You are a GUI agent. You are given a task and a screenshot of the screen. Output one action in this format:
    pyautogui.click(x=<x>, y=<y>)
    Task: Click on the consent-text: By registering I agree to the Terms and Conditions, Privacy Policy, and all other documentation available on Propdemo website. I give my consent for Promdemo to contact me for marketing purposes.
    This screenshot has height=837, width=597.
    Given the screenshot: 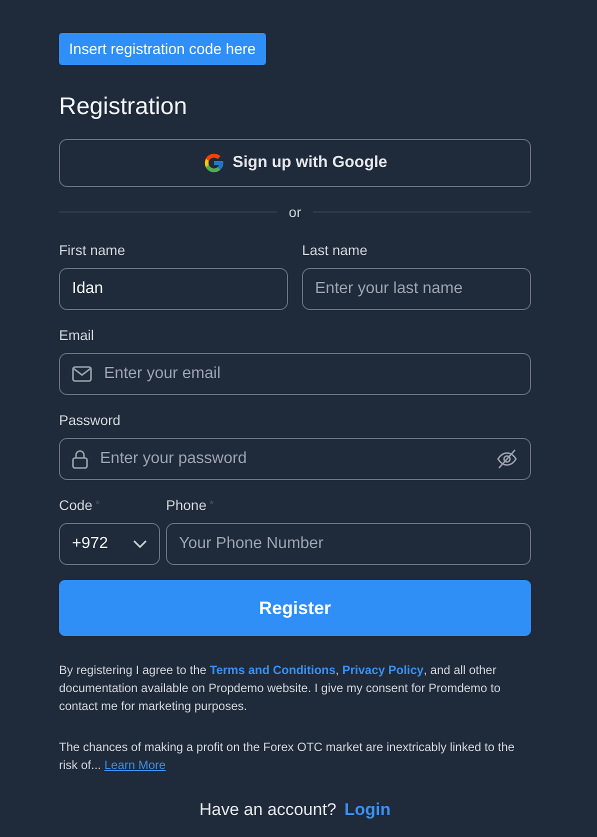 What is the action you would take?
    pyautogui.click(x=280, y=688)
    